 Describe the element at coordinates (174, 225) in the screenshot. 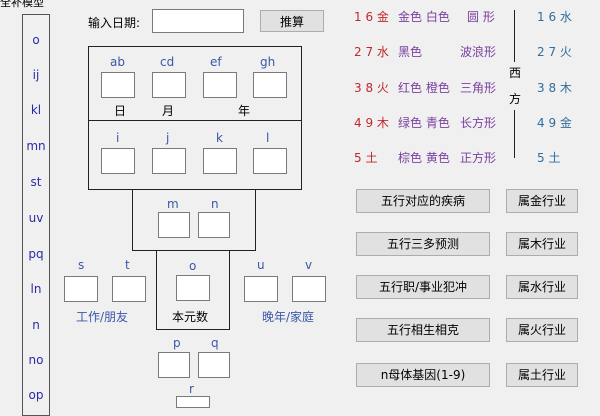

I see `m-input` at that location.